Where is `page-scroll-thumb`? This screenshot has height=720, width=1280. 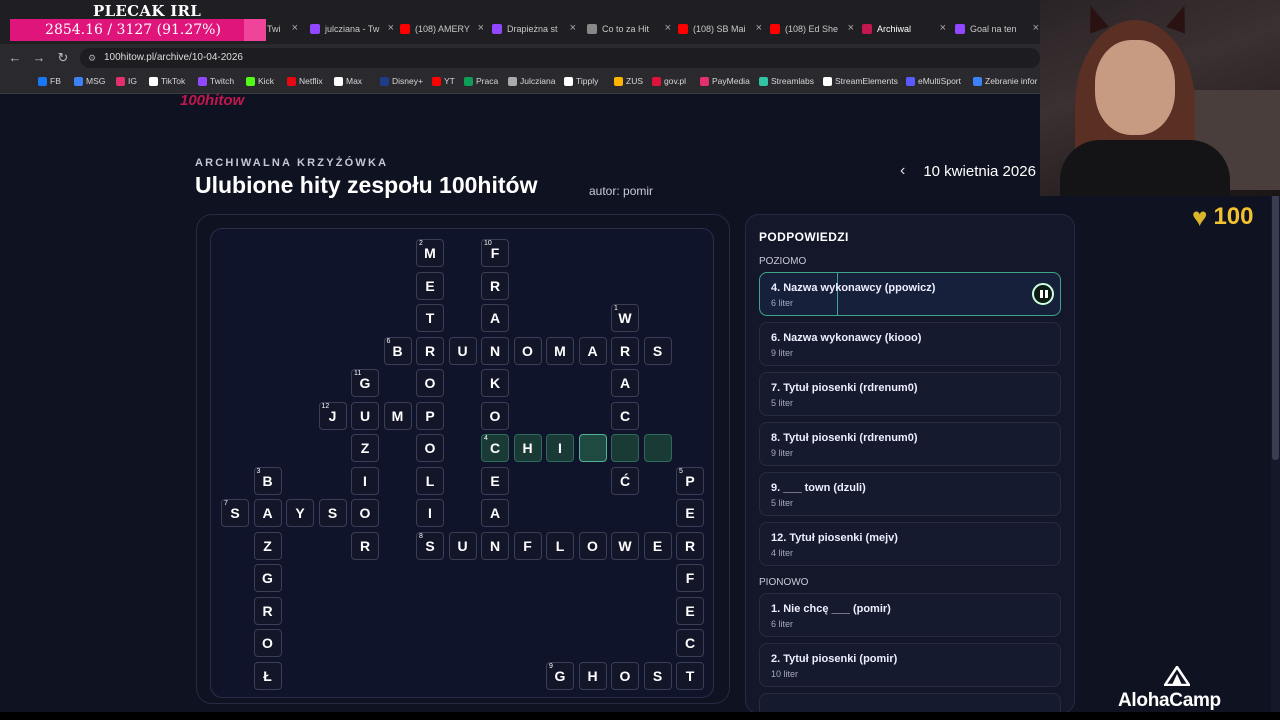 page-scroll-thumb is located at coordinates (1275, 325).